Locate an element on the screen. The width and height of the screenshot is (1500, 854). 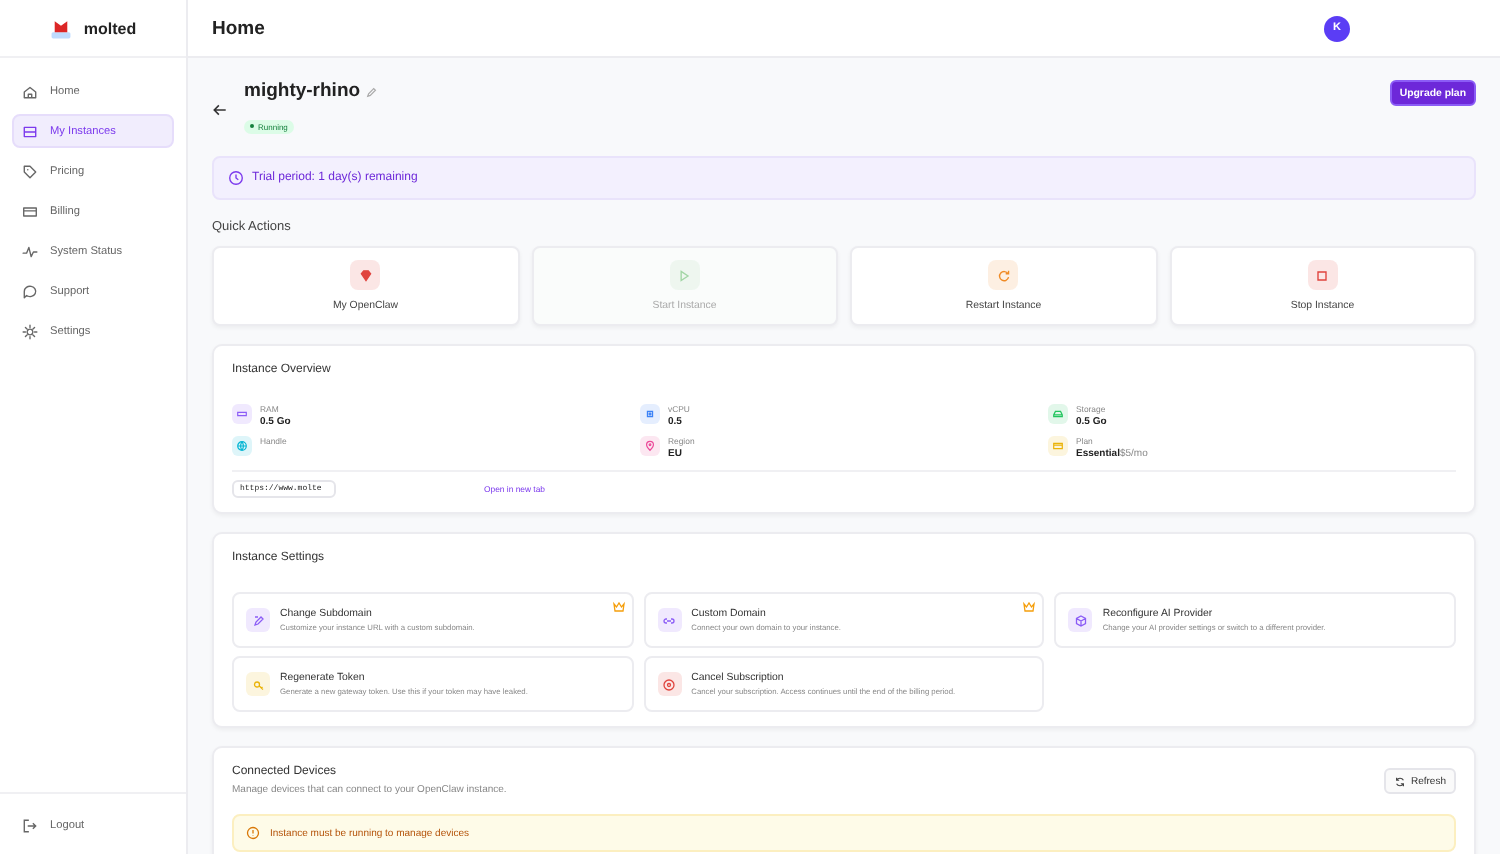
key-icon is located at coordinates (258, 684).